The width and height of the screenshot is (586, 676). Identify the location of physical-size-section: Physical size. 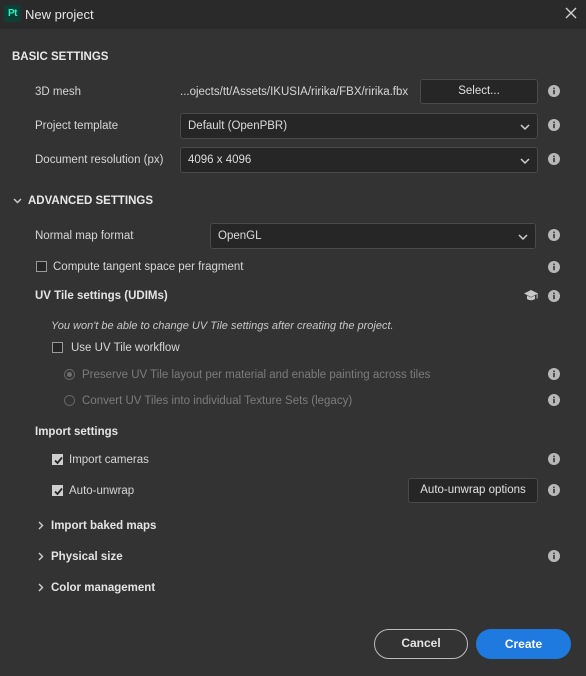
(87, 557).